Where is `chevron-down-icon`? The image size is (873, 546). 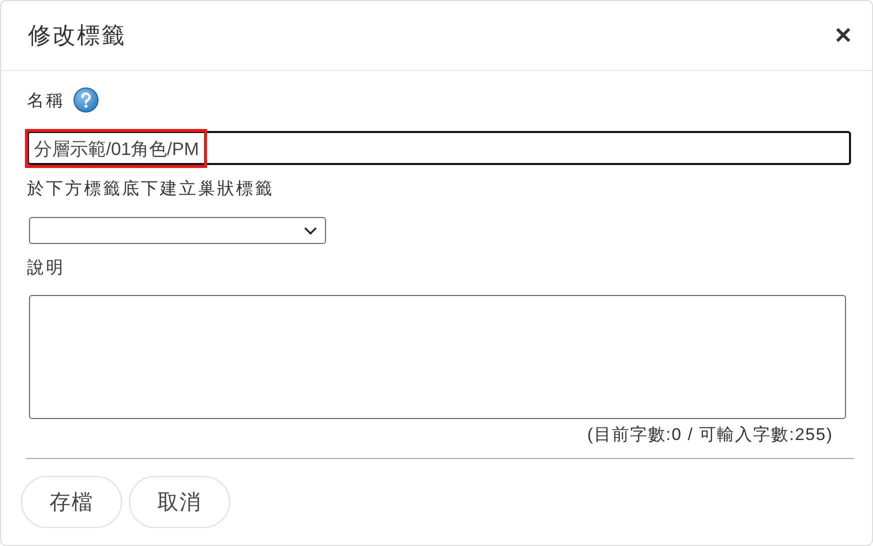
chevron-down-icon is located at coordinates (310, 230).